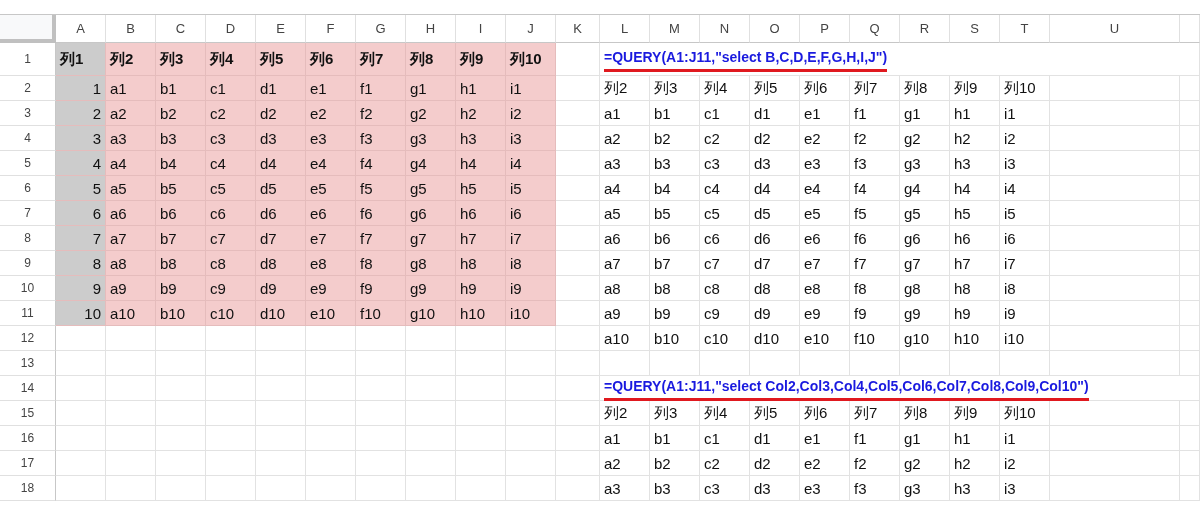 This screenshot has height=515, width=1200. I want to click on table-cell: i7, so click(1025, 263).